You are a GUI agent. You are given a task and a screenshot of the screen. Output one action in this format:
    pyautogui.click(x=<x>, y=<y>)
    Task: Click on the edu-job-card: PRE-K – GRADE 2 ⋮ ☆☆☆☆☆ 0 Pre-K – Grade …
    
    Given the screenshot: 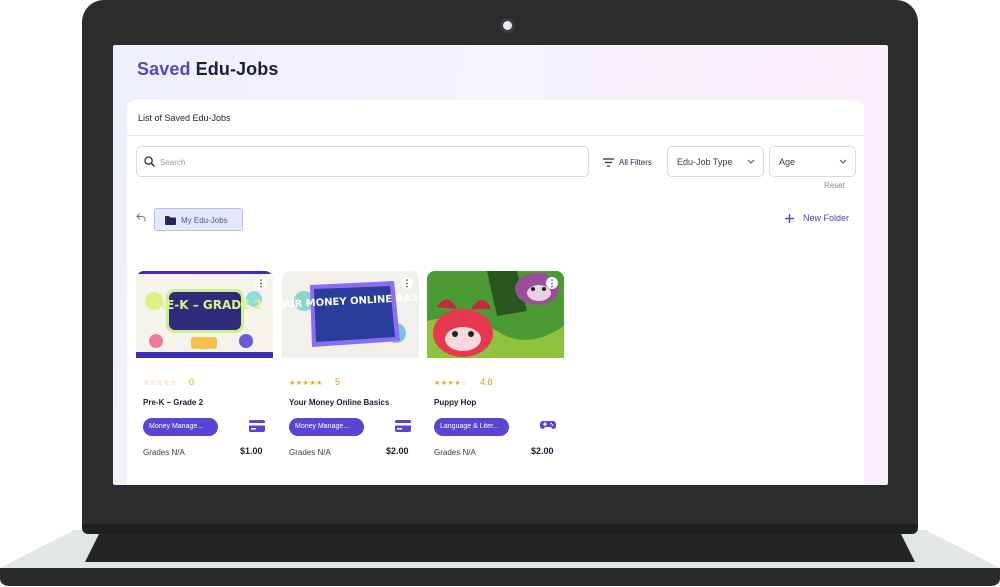 What is the action you would take?
    pyautogui.click(x=204, y=367)
    